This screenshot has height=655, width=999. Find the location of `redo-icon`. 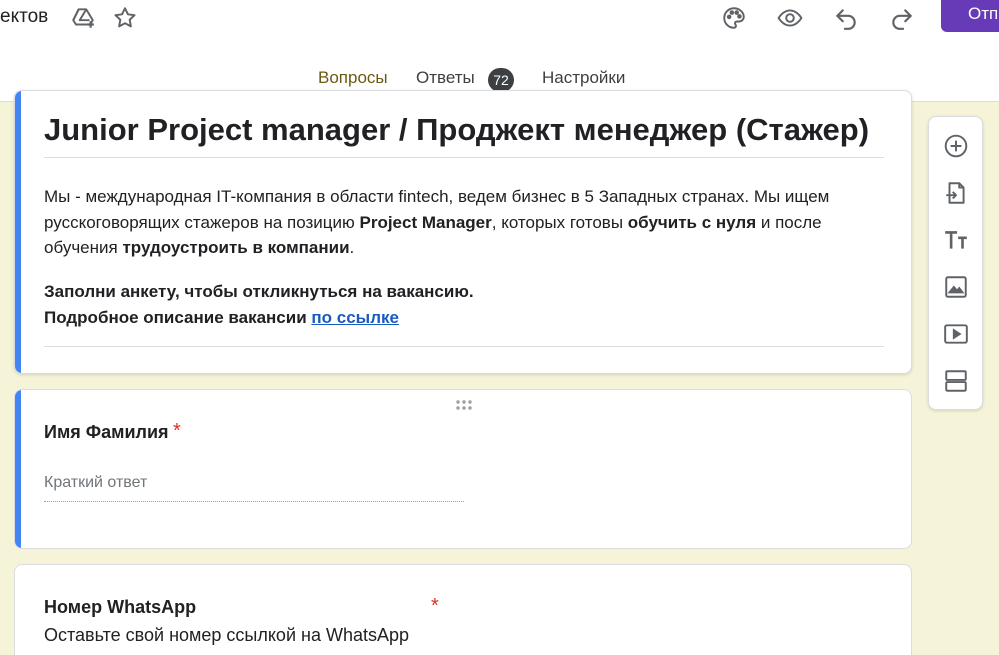

redo-icon is located at coordinates (902, 18).